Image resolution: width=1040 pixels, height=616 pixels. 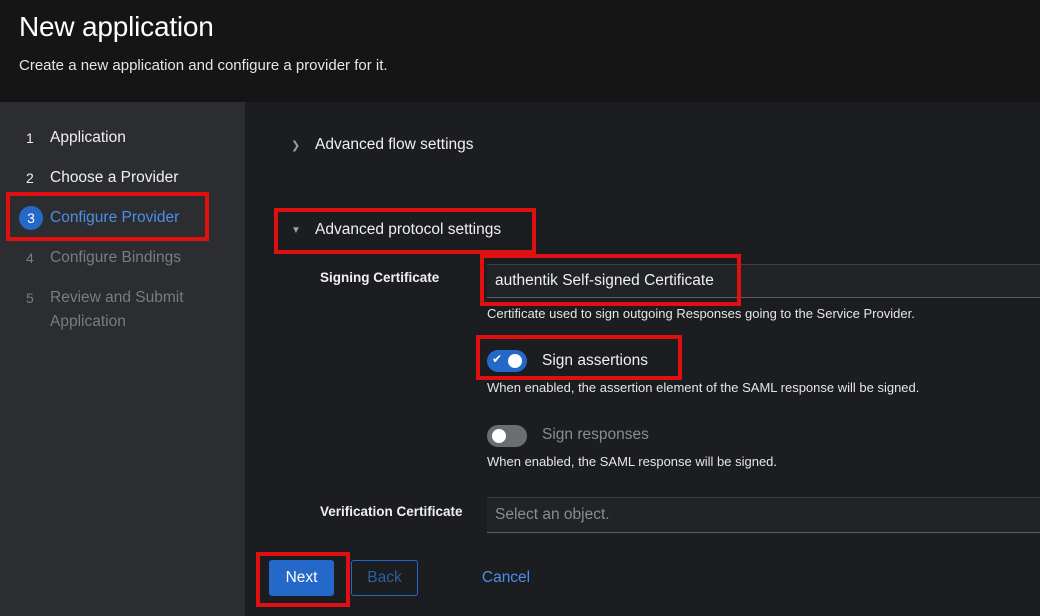 I want to click on signing-certificate-label: Signing Certificate, so click(x=380, y=277).